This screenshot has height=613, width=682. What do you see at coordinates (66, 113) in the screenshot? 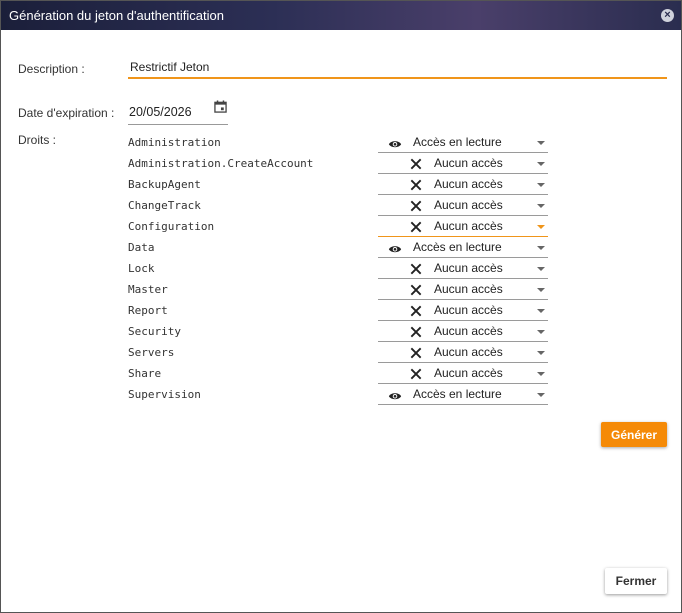
I see `expiration-label: Date d'expiration :` at bounding box center [66, 113].